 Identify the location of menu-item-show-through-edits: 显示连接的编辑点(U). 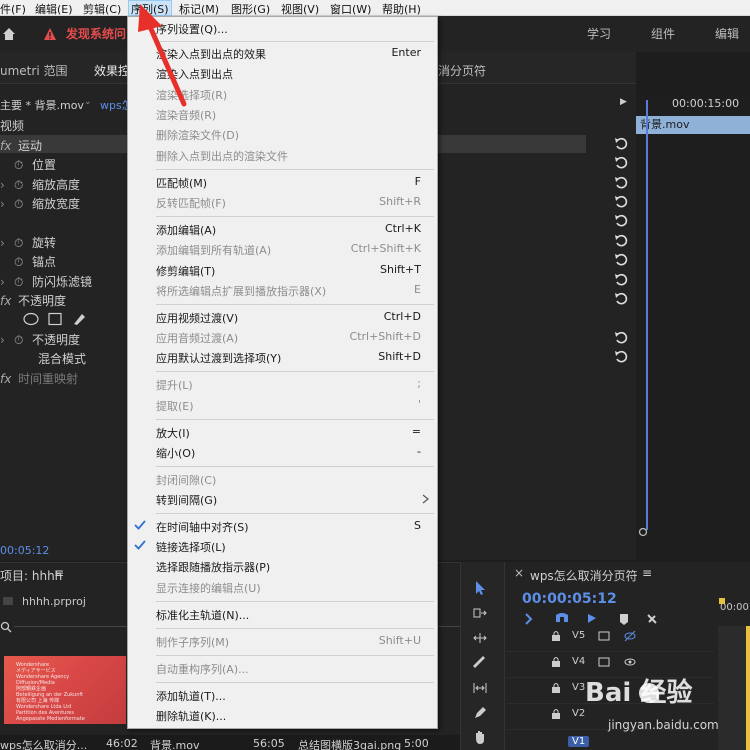
(282, 588).